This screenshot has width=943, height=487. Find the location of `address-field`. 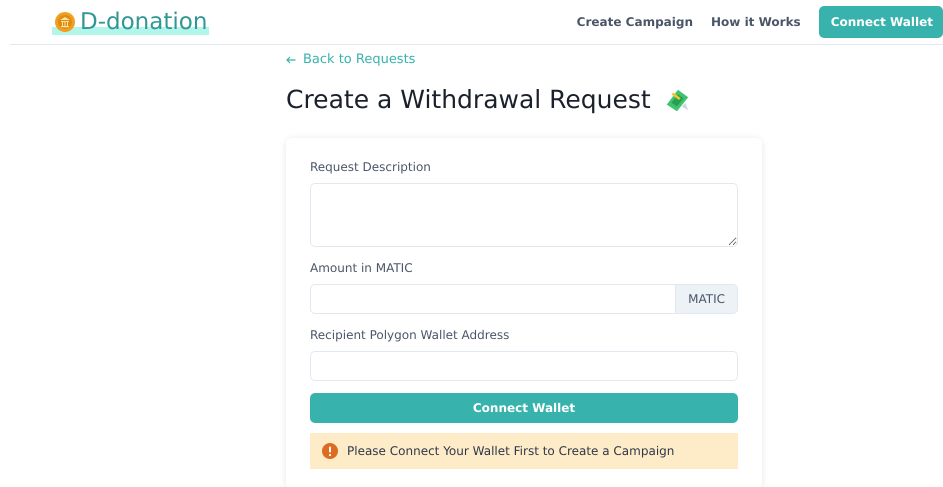

address-field is located at coordinates (524, 366).